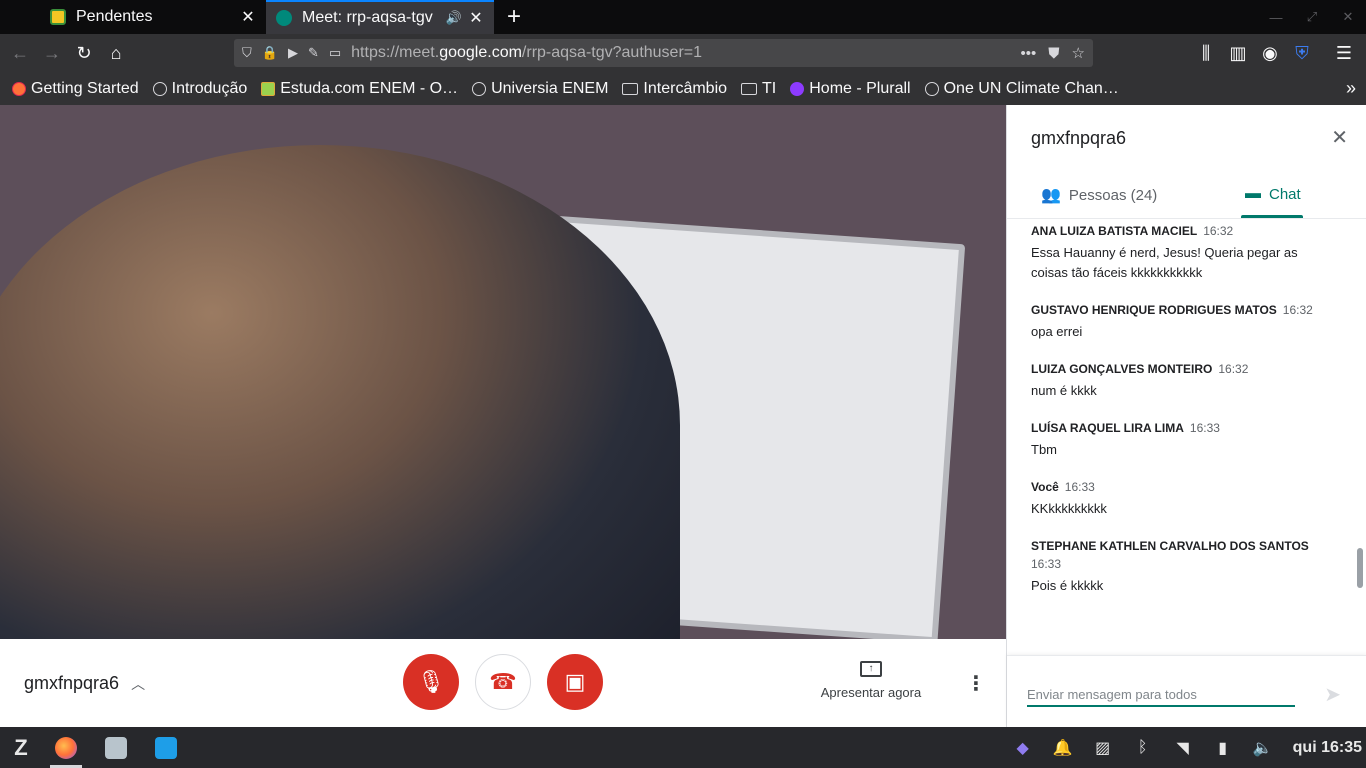  Describe the element at coordinates (1063, 748) in the screenshot. I see `notifications-icon: 🔔` at that location.